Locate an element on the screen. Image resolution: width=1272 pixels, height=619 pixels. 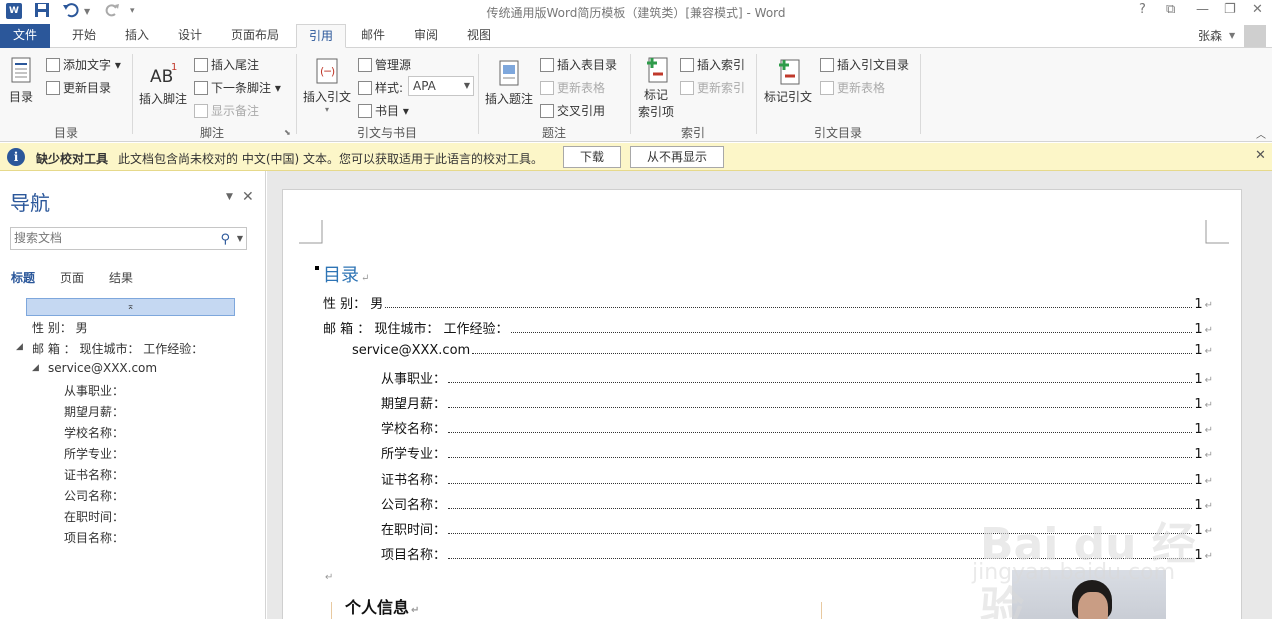
toc-page-number: 1 is located at coordinates (1198, 404).